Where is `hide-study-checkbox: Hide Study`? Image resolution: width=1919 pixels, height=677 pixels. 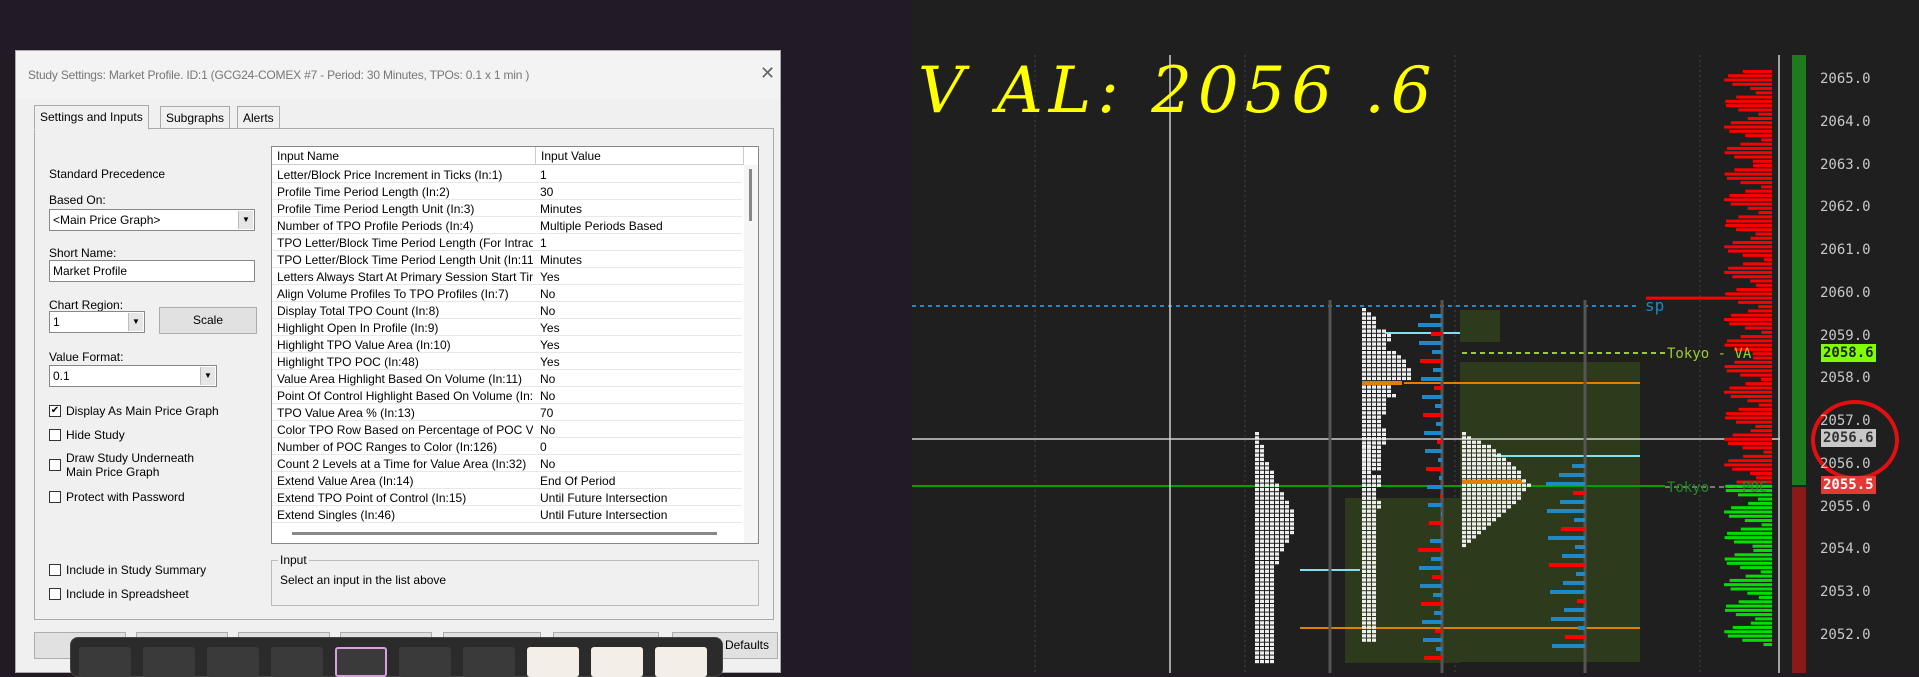 hide-study-checkbox: Hide Study is located at coordinates (87, 435).